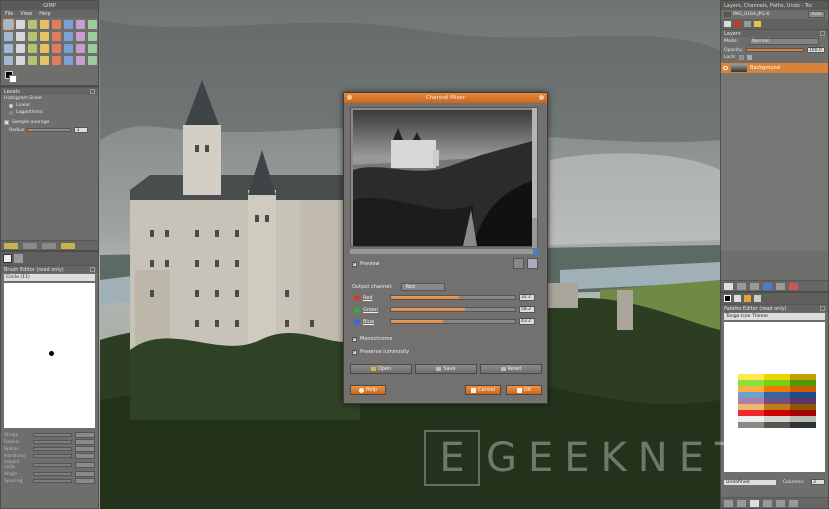 Image resolution: width=829 pixels, height=509 pixels. Describe the element at coordinates (737, 298) in the screenshot. I see `color-tab-icon` at that location.